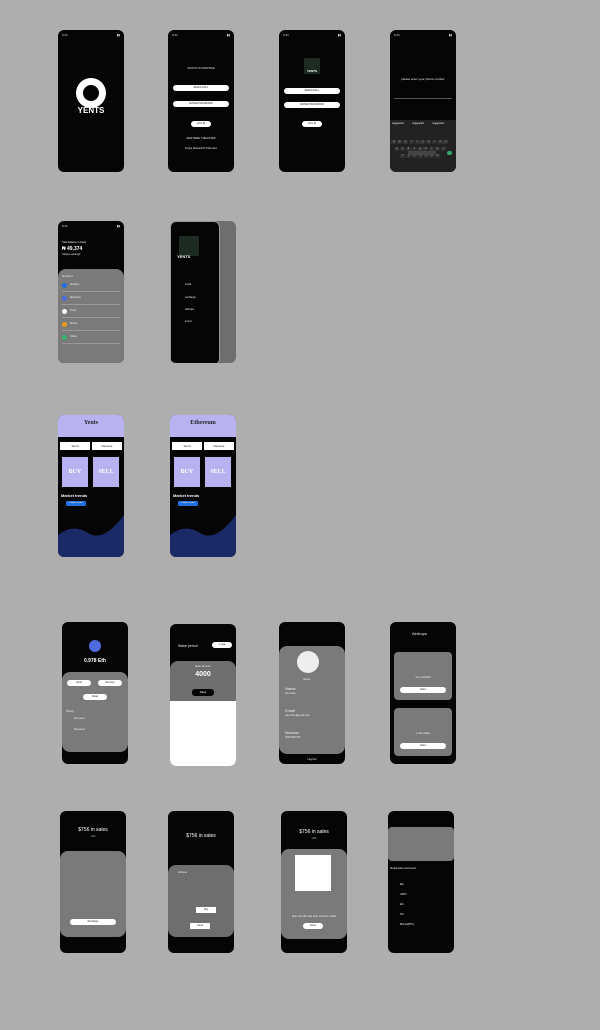  I want to click on balance-sub: Todays earnings, so click(71, 254).